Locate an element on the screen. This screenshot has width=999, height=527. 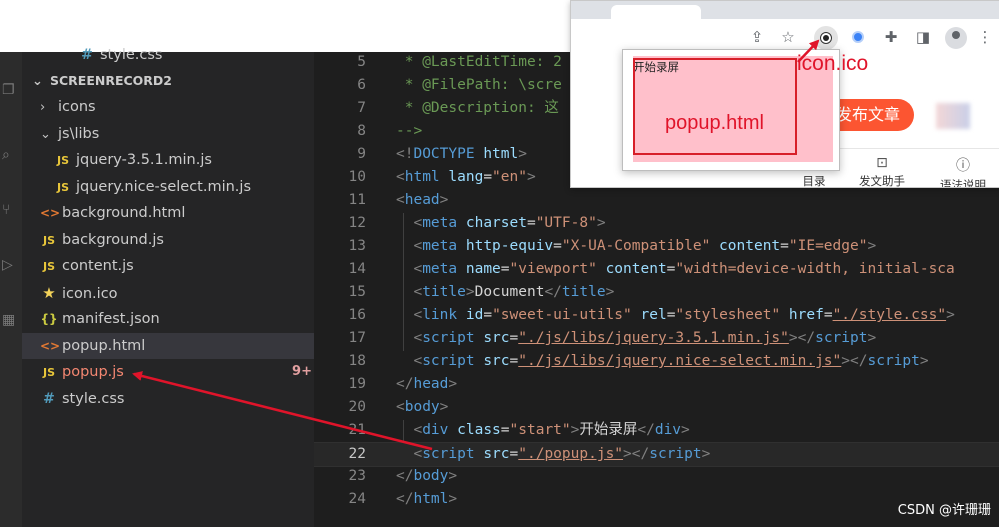
browser-tab is located at coordinates (656, 12).